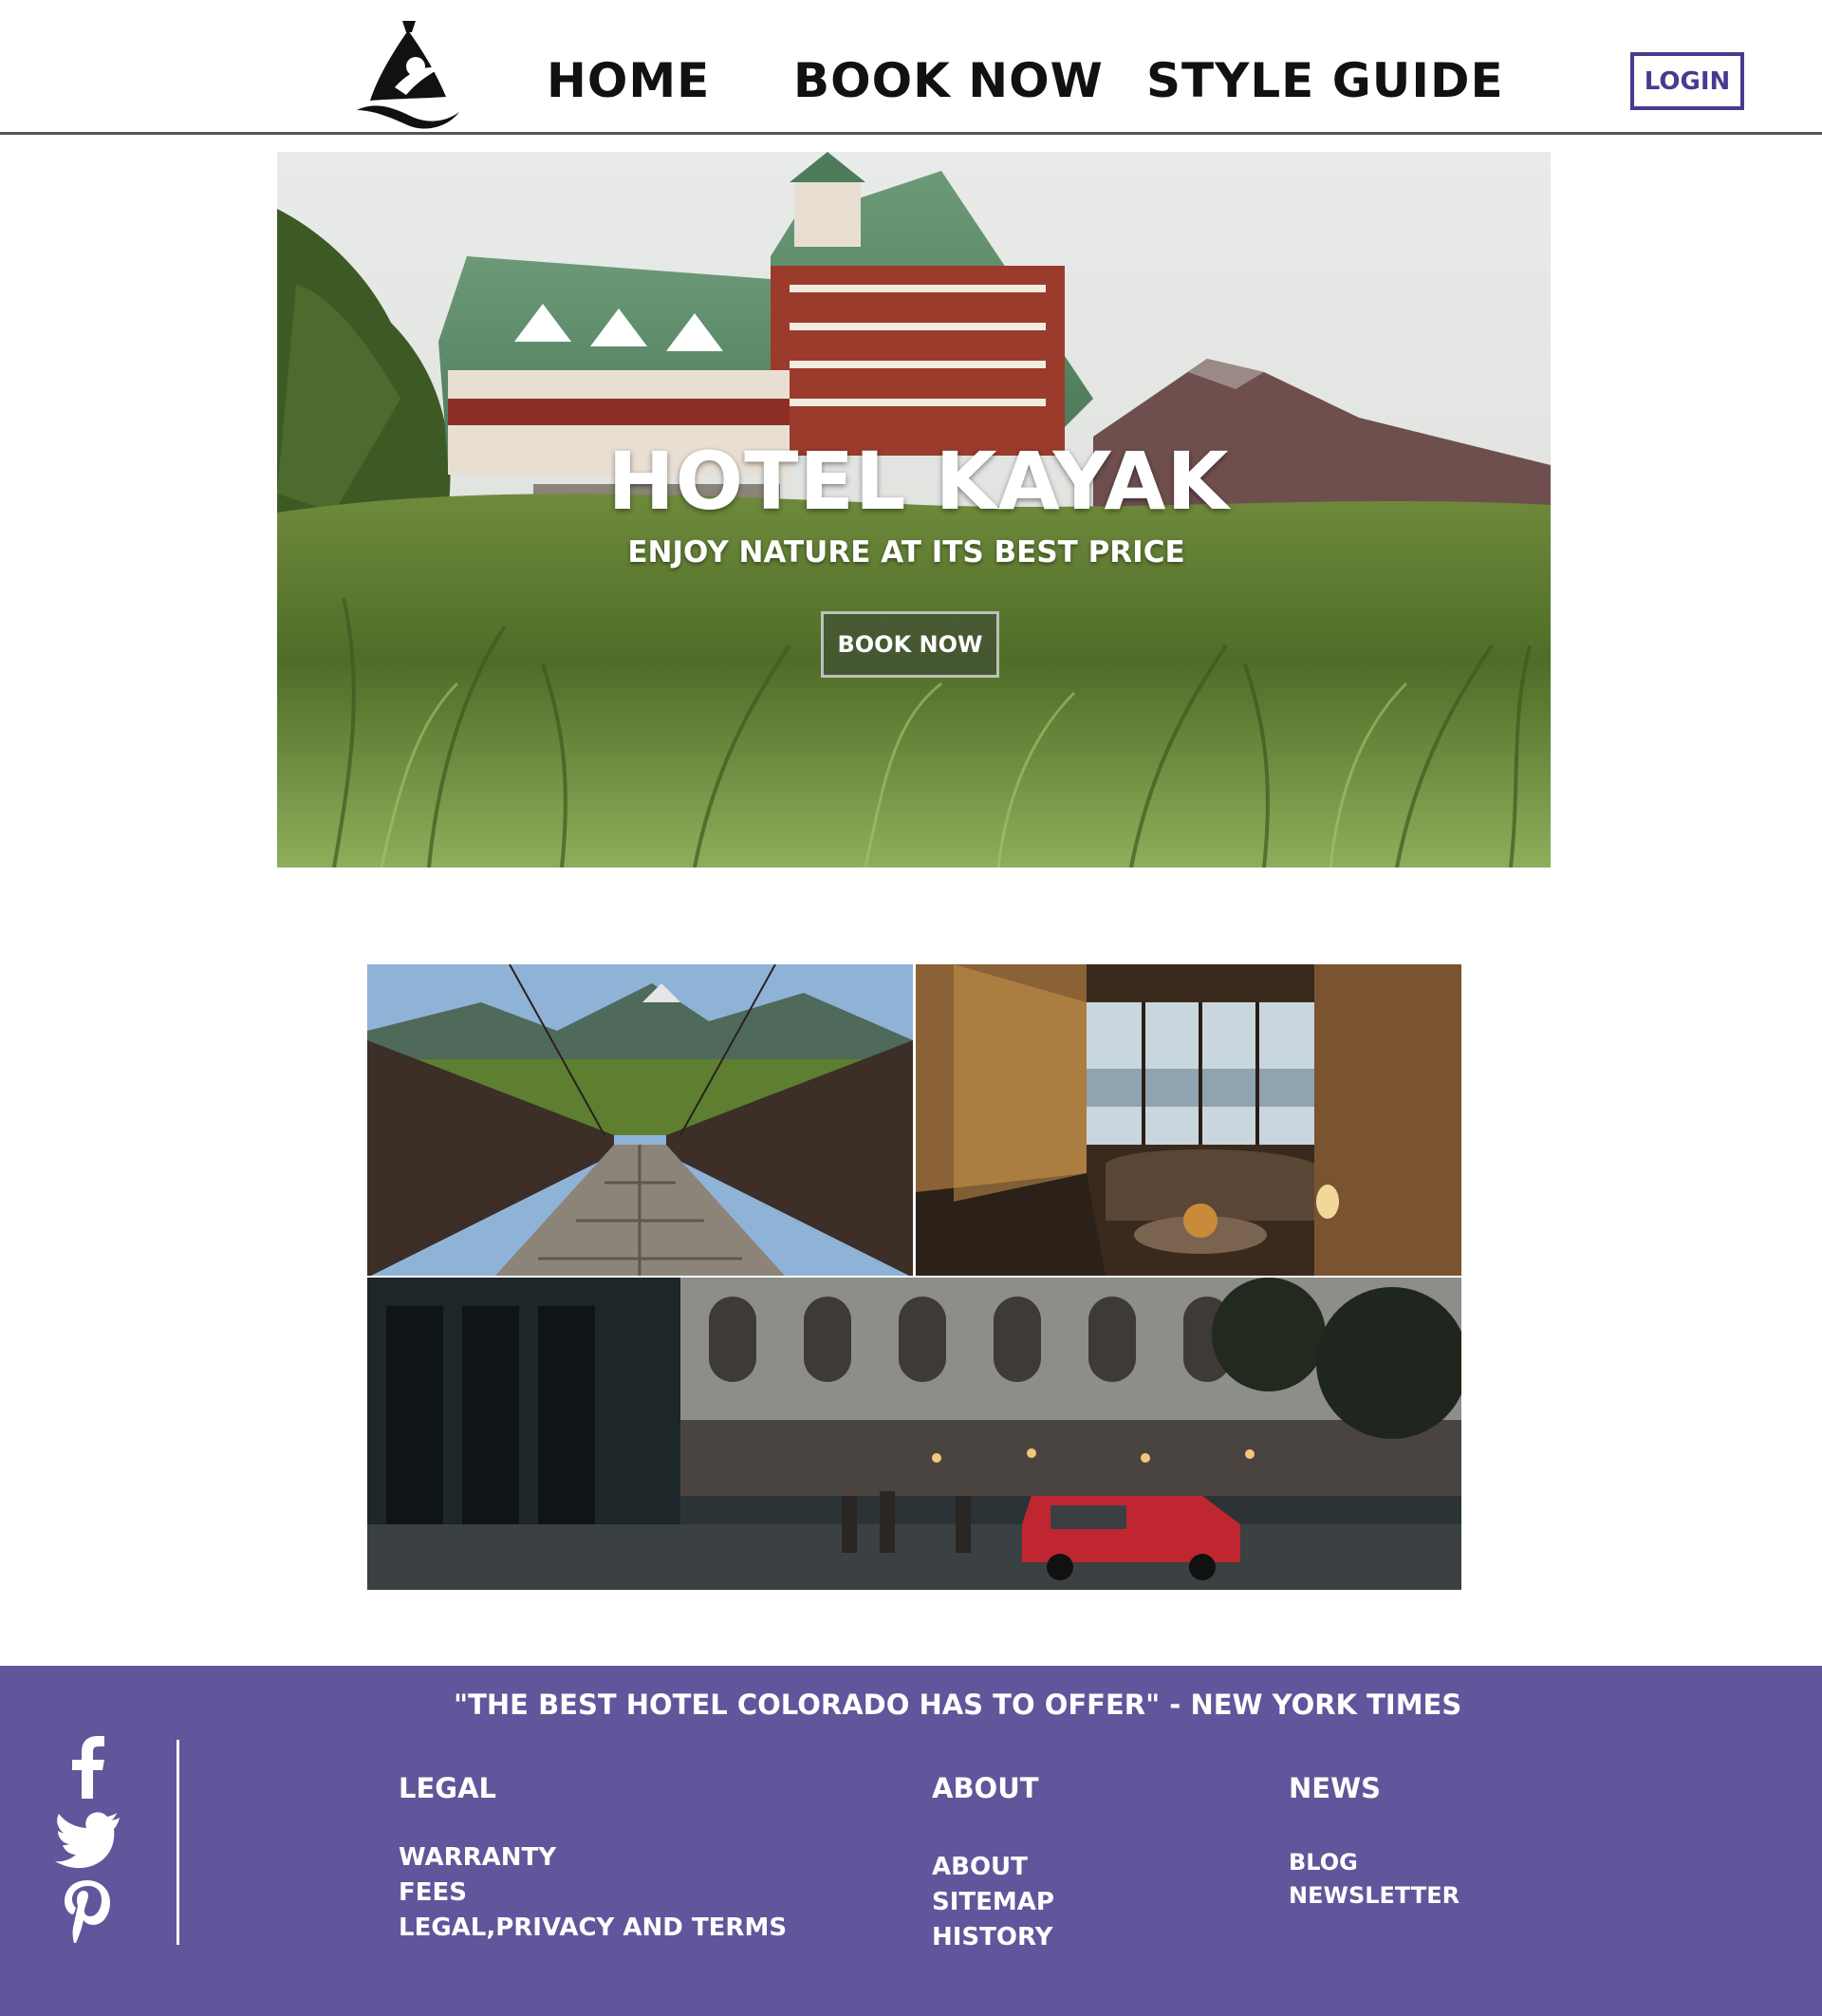 The height and width of the screenshot is (2016, 1822). I want to click on twitter-icon, so click(89, 1839).